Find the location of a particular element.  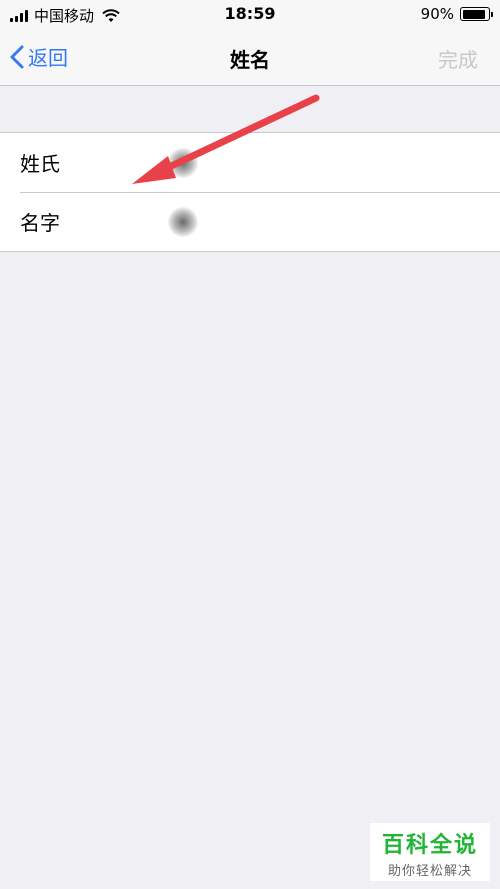

last-name-label: 姓氏 is located at coordinates (40, 164).